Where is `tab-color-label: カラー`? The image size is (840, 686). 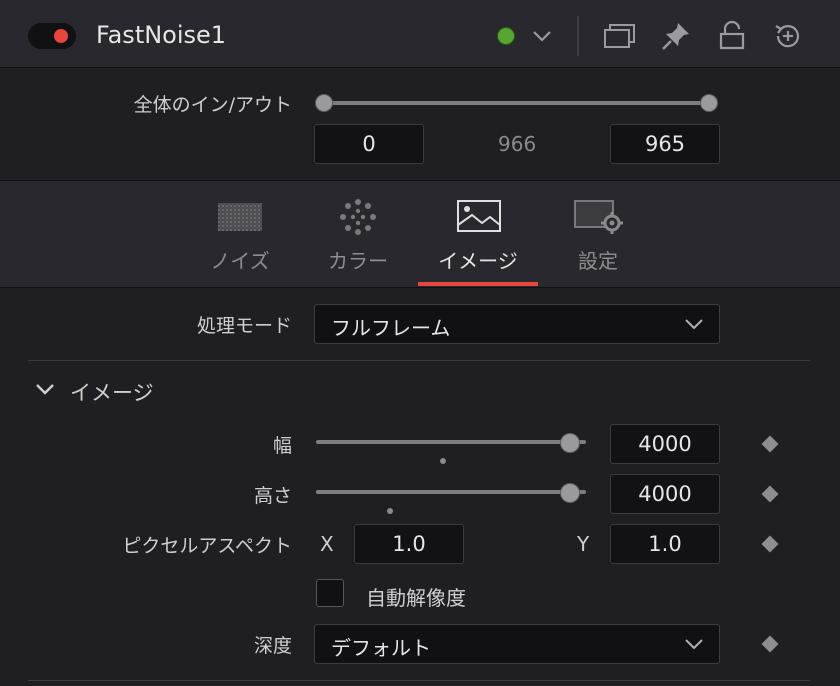
tab-color-label: カラー is located at coordinates (358, 261).